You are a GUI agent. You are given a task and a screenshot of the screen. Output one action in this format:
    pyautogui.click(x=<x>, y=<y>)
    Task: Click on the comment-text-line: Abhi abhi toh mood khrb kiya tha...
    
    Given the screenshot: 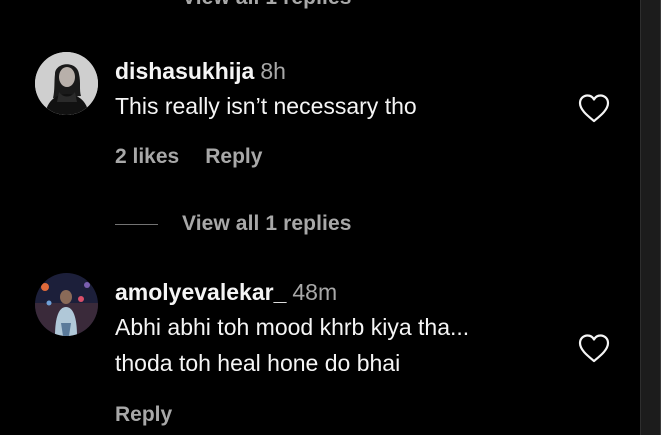 What is the action you would take?
    pyautogui.click(x=292, y=327)
    